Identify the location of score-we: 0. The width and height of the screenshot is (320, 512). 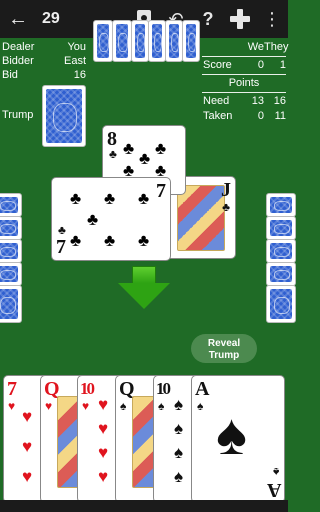
(260, 65).